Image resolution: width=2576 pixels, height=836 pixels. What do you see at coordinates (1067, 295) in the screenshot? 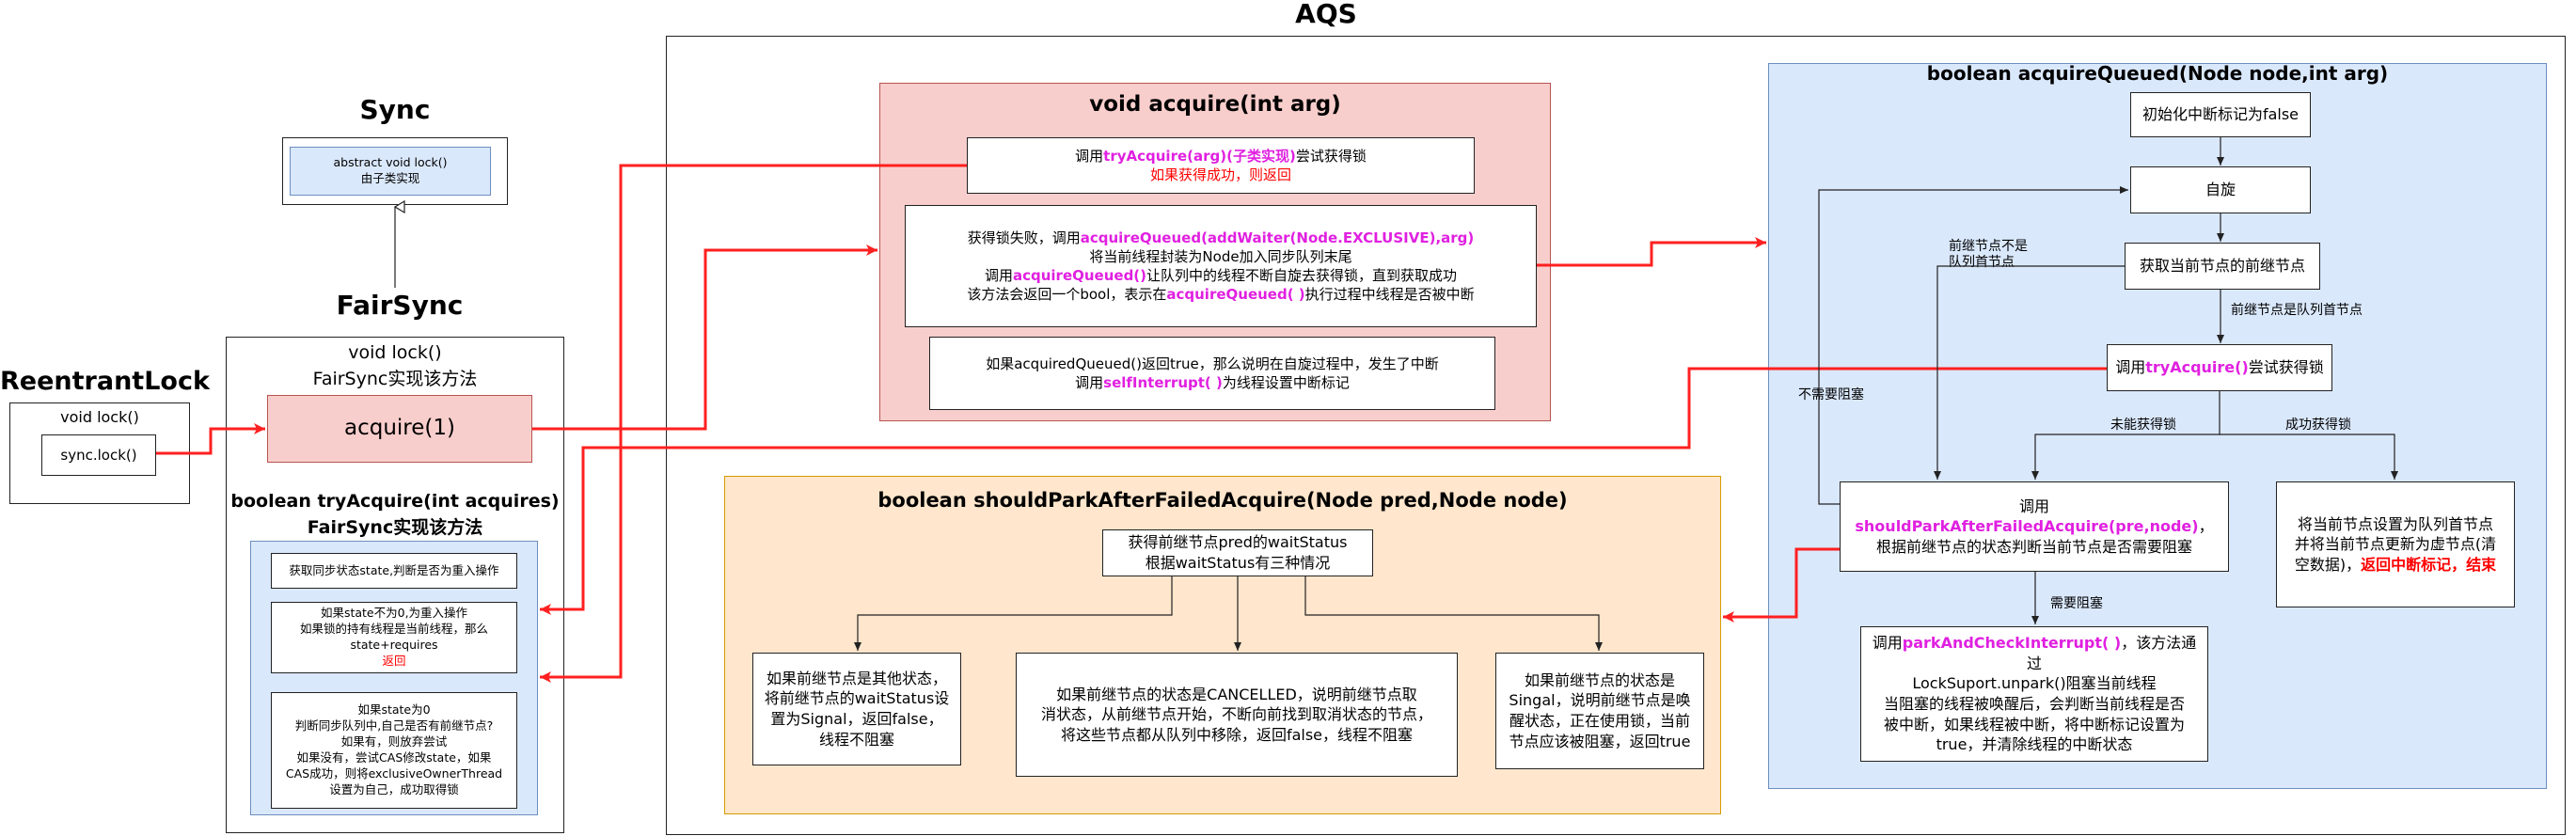
I see `acquire-b2-l4-pre: 该方法会返回一个bool，表示在` at bounding box center [1067, 295].